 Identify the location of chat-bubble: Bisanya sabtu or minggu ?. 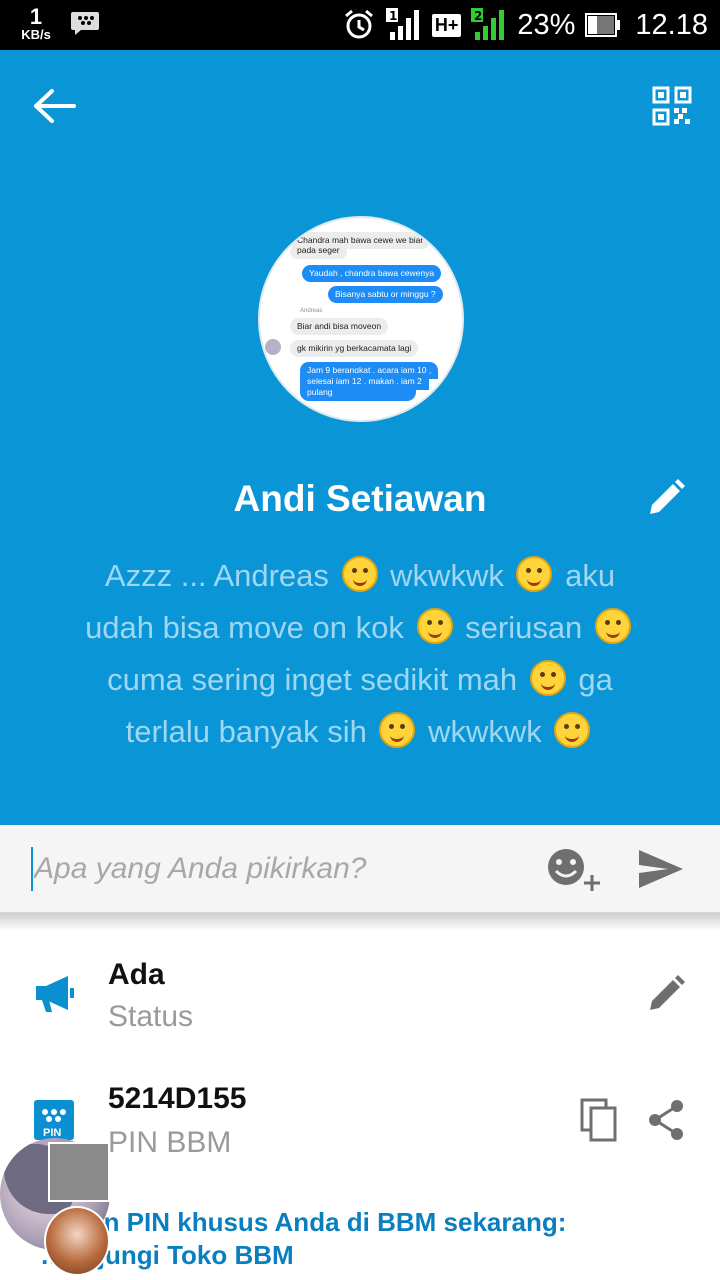
(385, 294).